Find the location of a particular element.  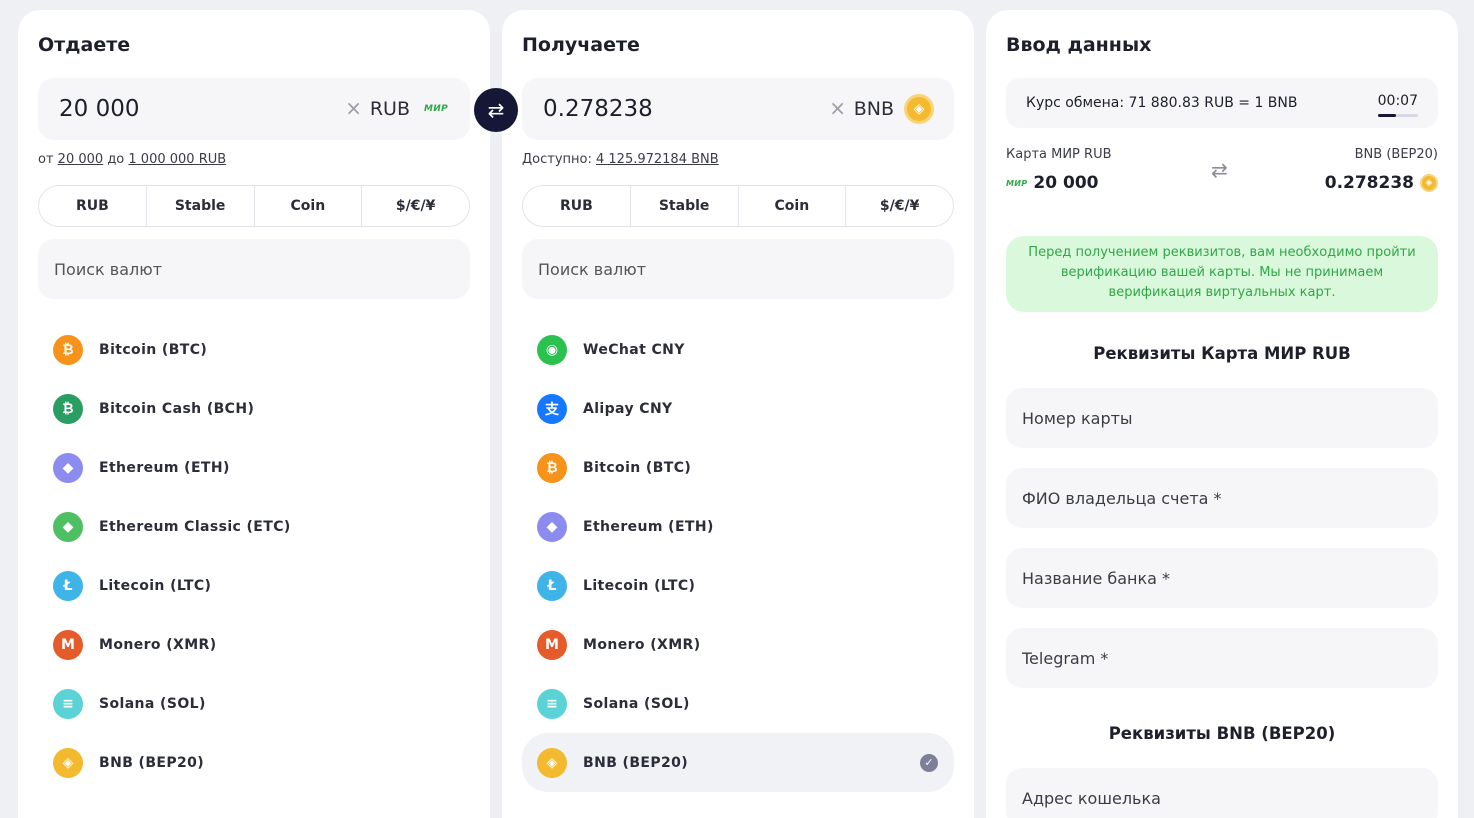

bnb-details-heading: Реквизиты BNB (BEP20) is located at coordinates (1222, 733).